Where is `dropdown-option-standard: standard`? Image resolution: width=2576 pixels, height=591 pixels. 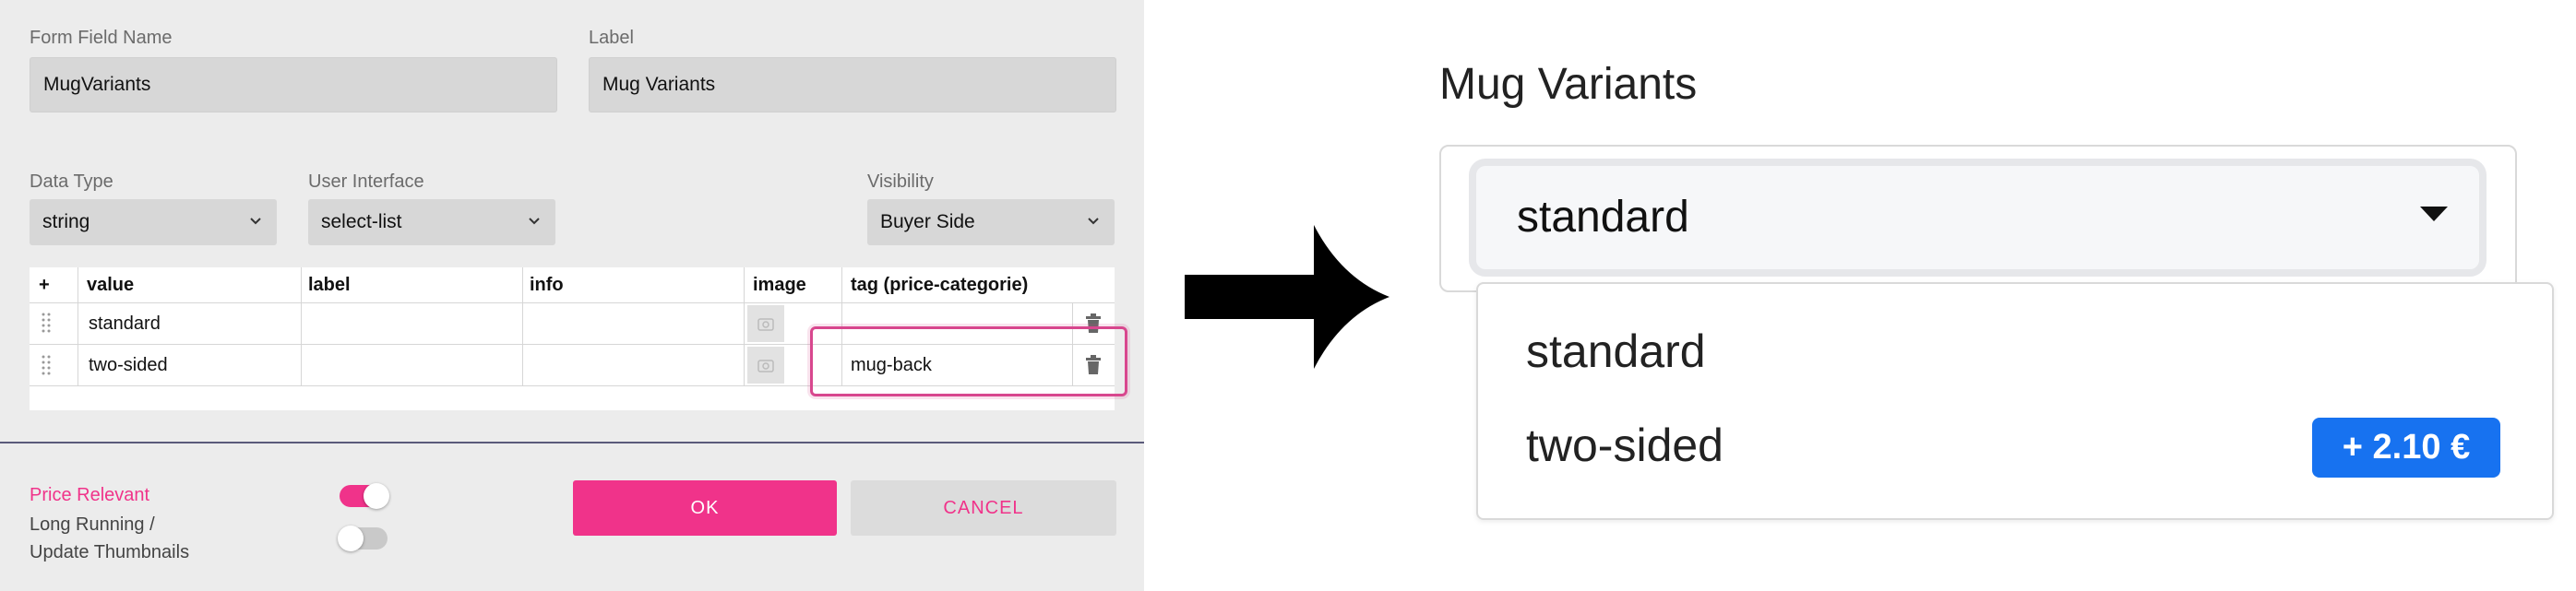
dropdown-option-standard: standard is located at coordinates (1616, 351).